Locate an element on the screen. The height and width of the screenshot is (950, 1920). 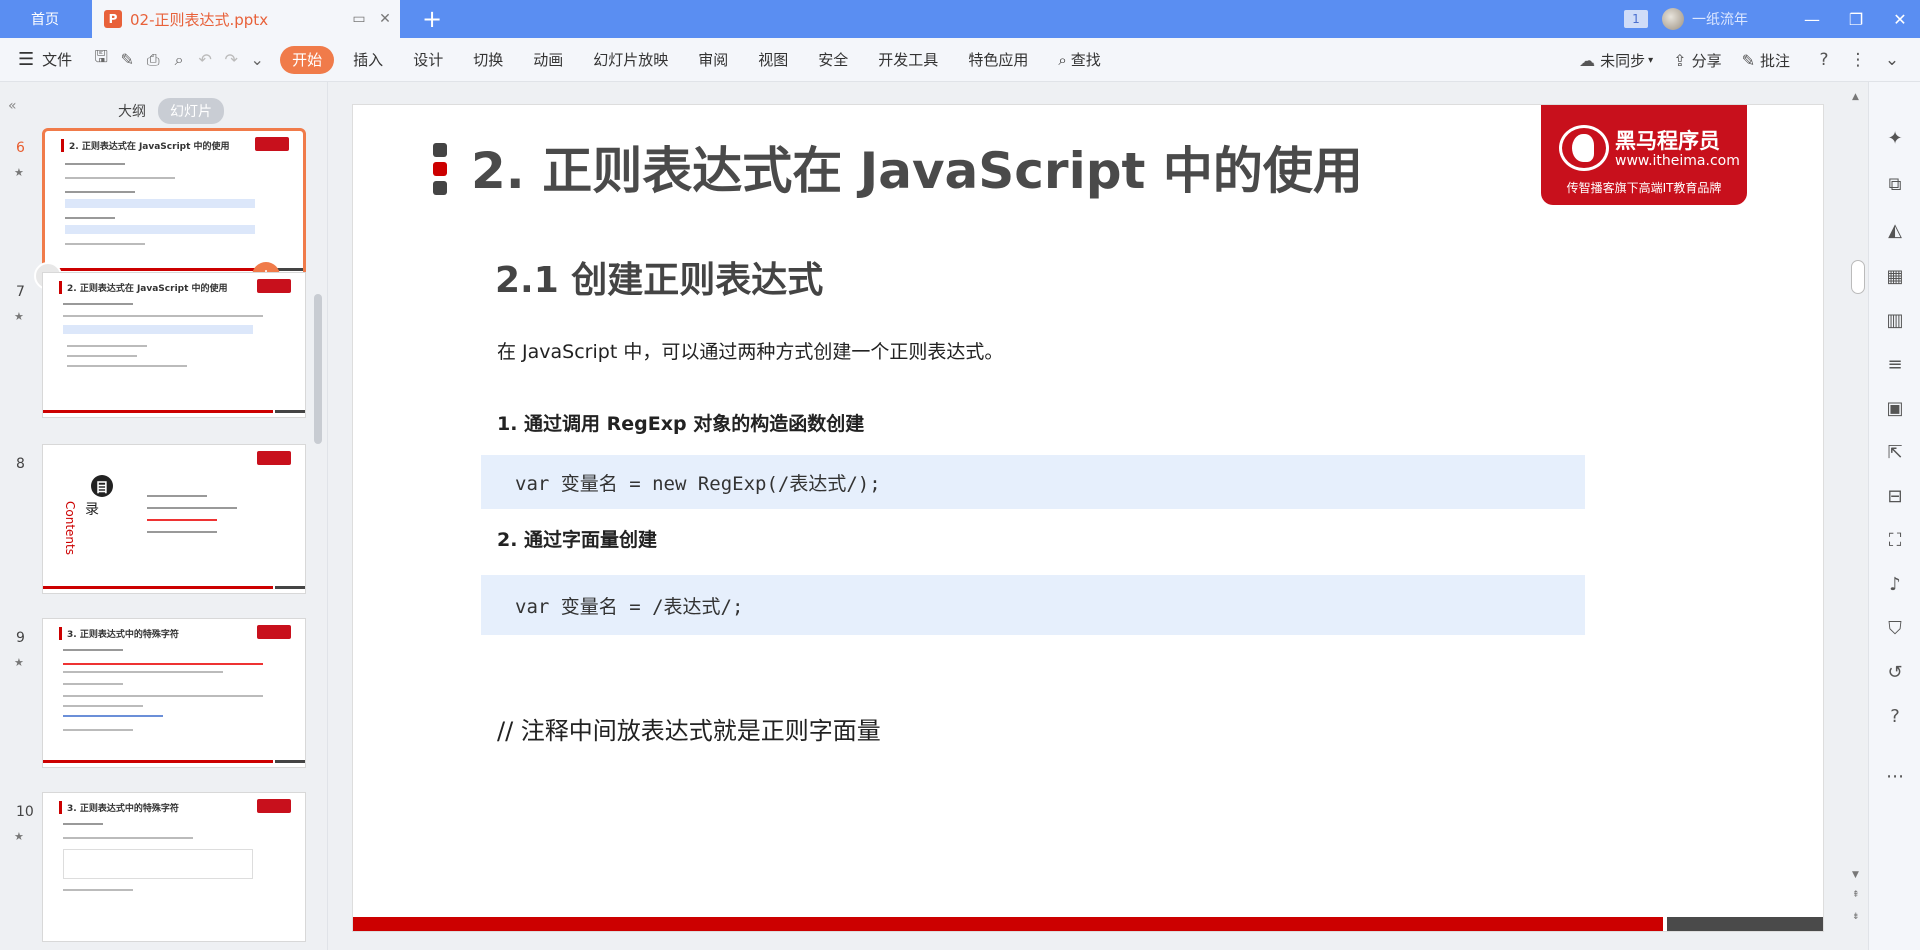
tab-developer: 开发工具 is located at coordinates (908, 60).